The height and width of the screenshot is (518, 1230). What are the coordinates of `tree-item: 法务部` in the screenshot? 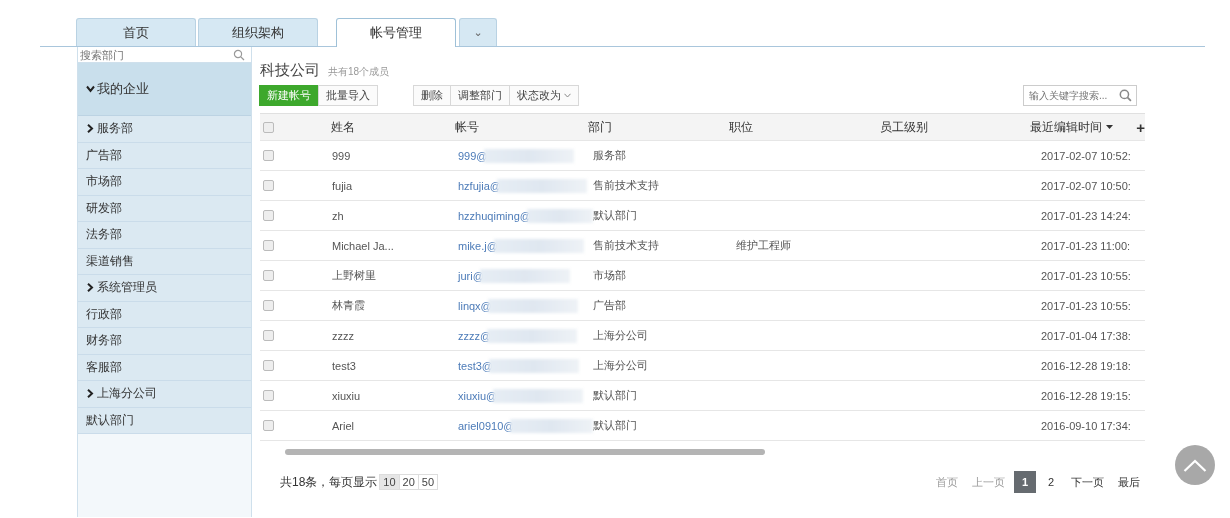 It's located at (164, 235).